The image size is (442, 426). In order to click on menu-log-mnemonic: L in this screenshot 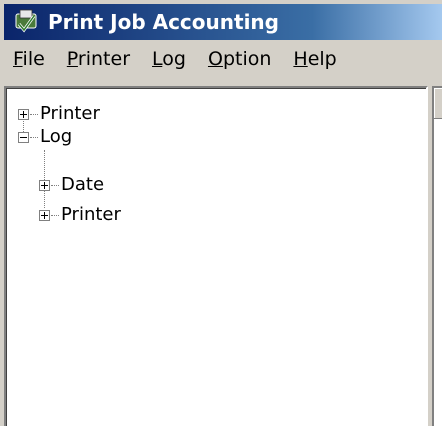, I will do `click(157, 59)`.